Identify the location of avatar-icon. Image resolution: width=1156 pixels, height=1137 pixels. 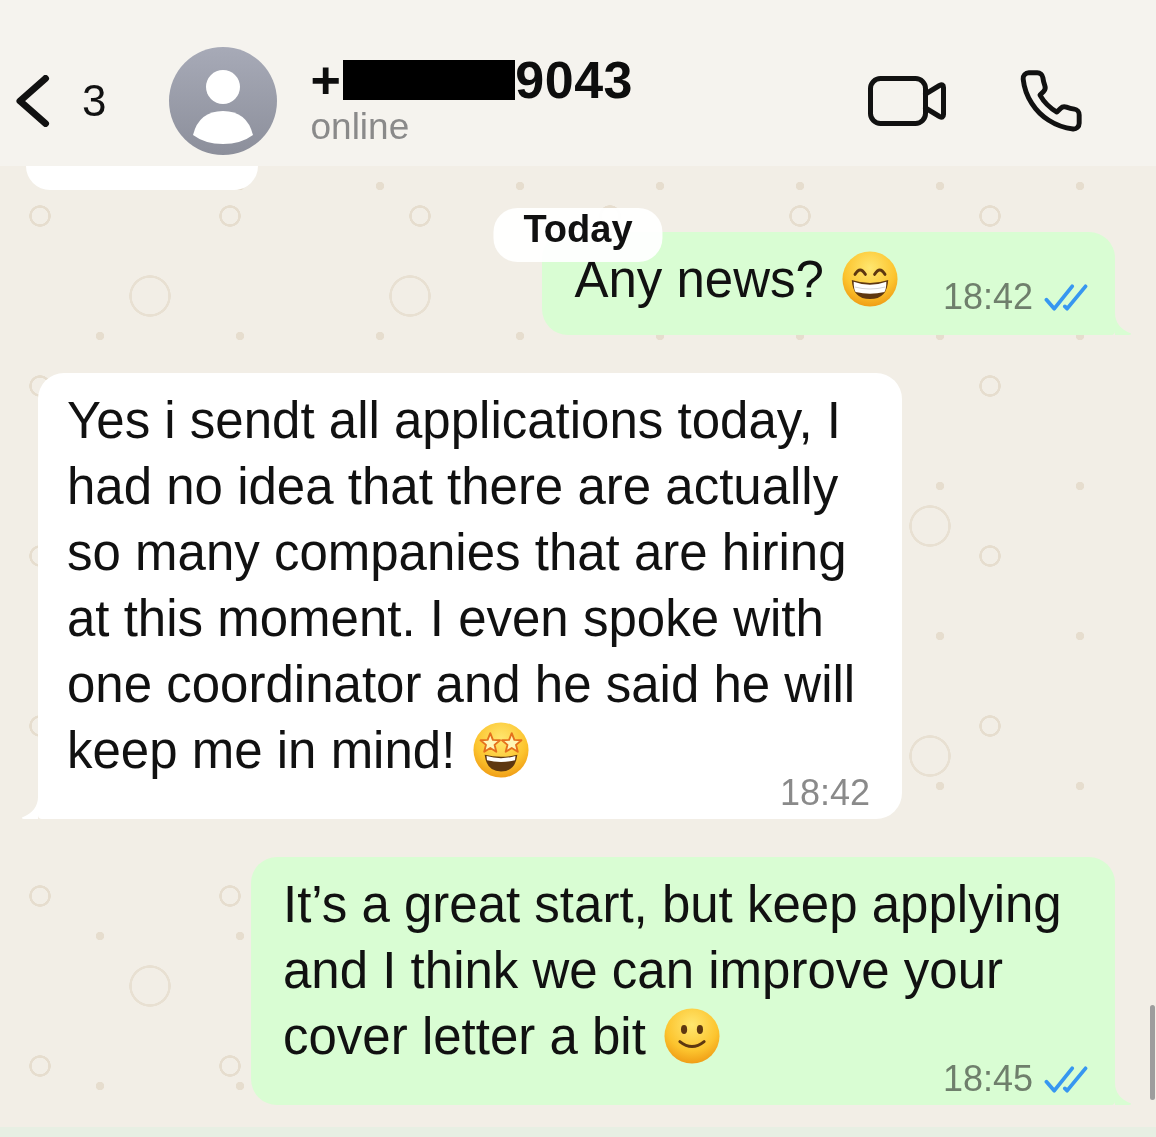
(223, 101).